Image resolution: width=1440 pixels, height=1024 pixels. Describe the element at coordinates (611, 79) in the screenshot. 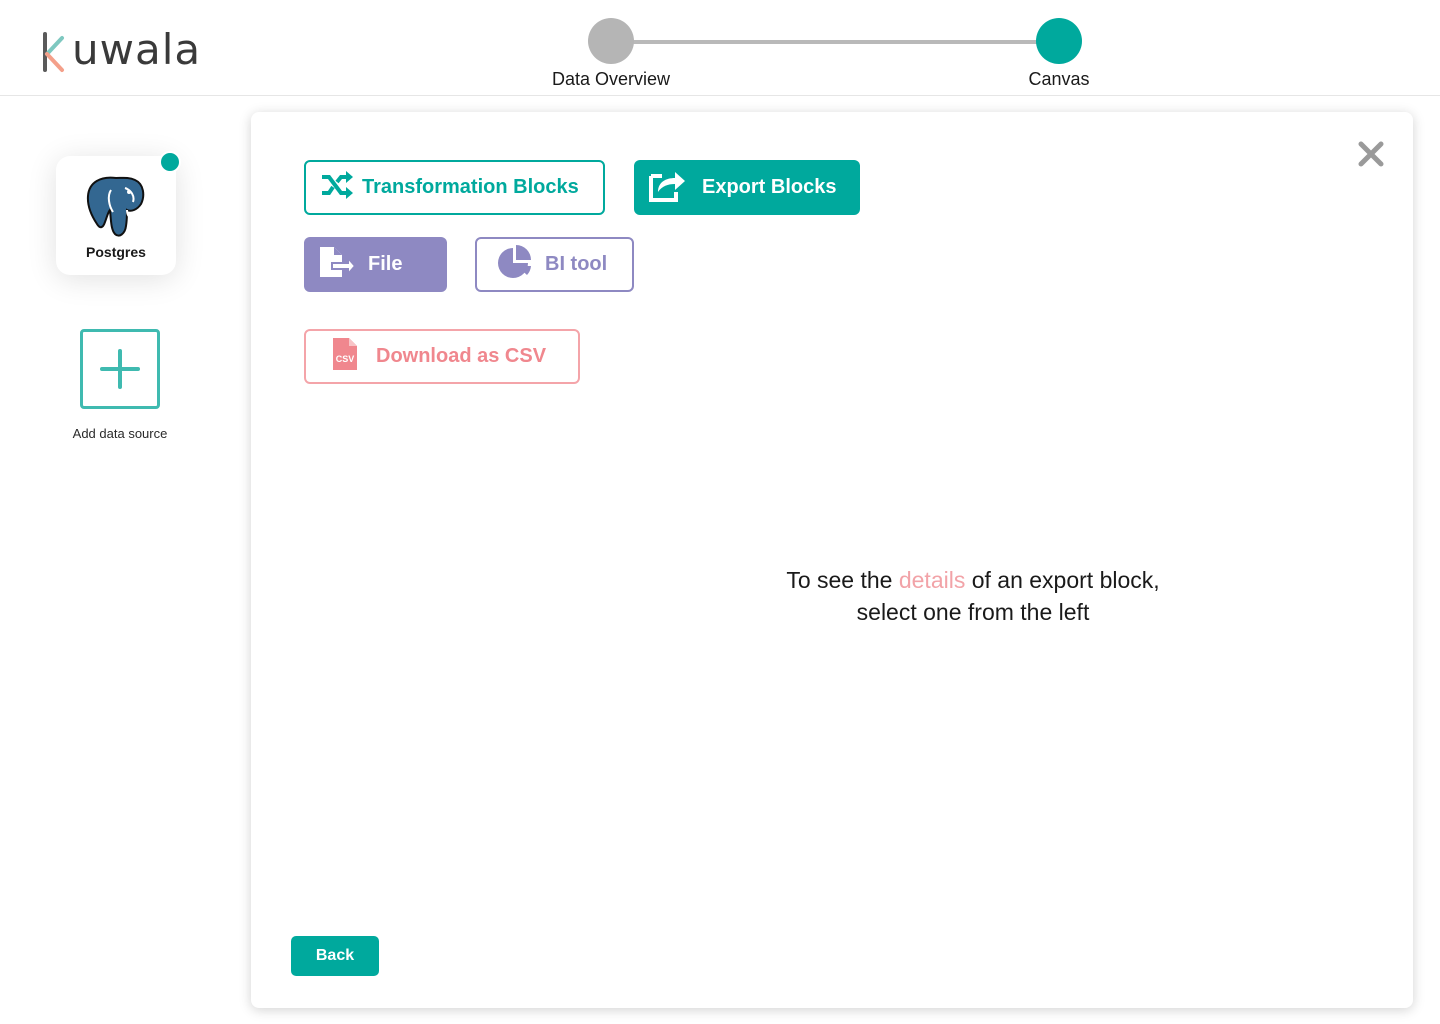

I see `step-label-data-overview: Data Overview` at that location.